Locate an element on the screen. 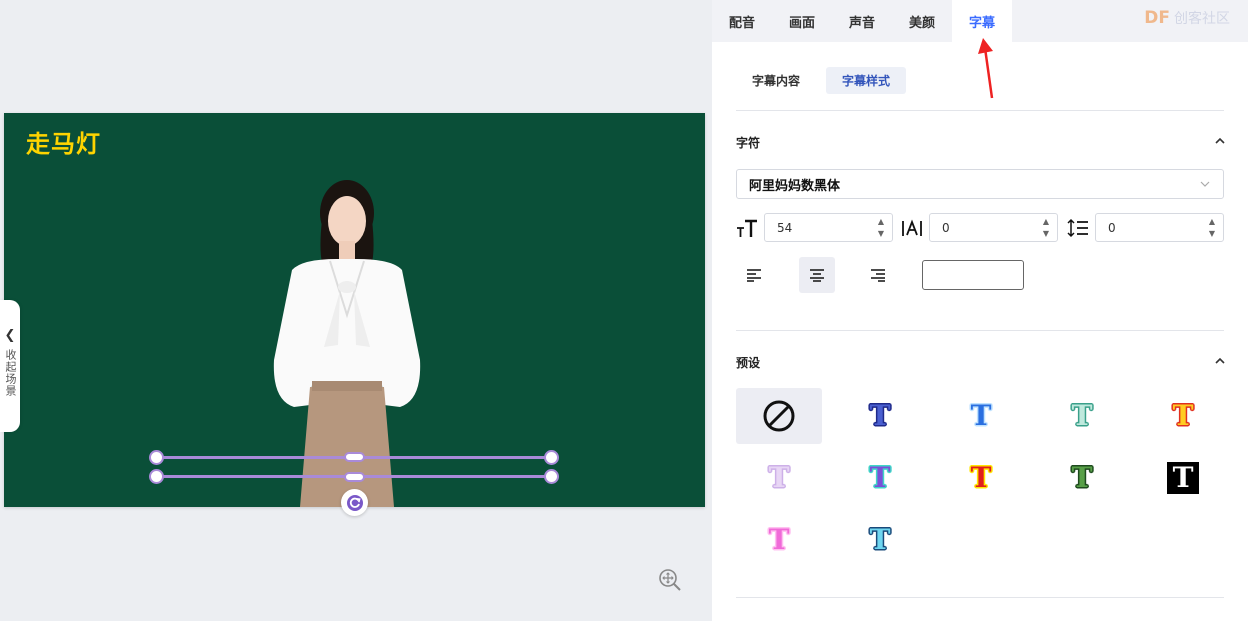  subtab-subtitle-content: 字幕内容 is located at coordinates (776, 80).